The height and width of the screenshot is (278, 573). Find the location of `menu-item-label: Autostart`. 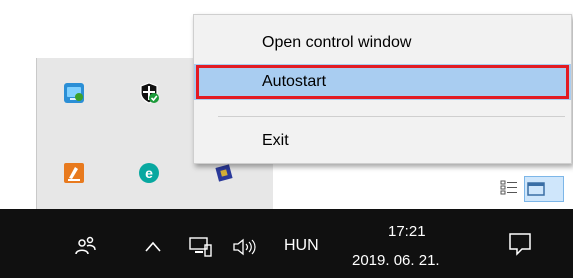

menu-item-label: Autostart is located at coordinates (294, 81).